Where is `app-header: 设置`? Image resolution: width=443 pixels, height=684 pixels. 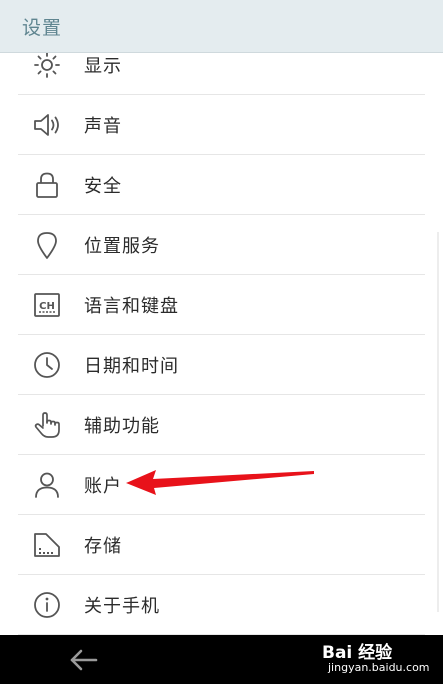 app-header: 设置 is located at coordinates (221, 26).